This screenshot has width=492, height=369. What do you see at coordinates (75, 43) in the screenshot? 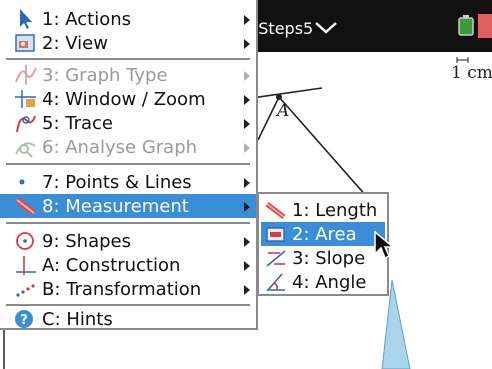
I see `menu-item-label: 2: View` at bounding box center [75, 43].